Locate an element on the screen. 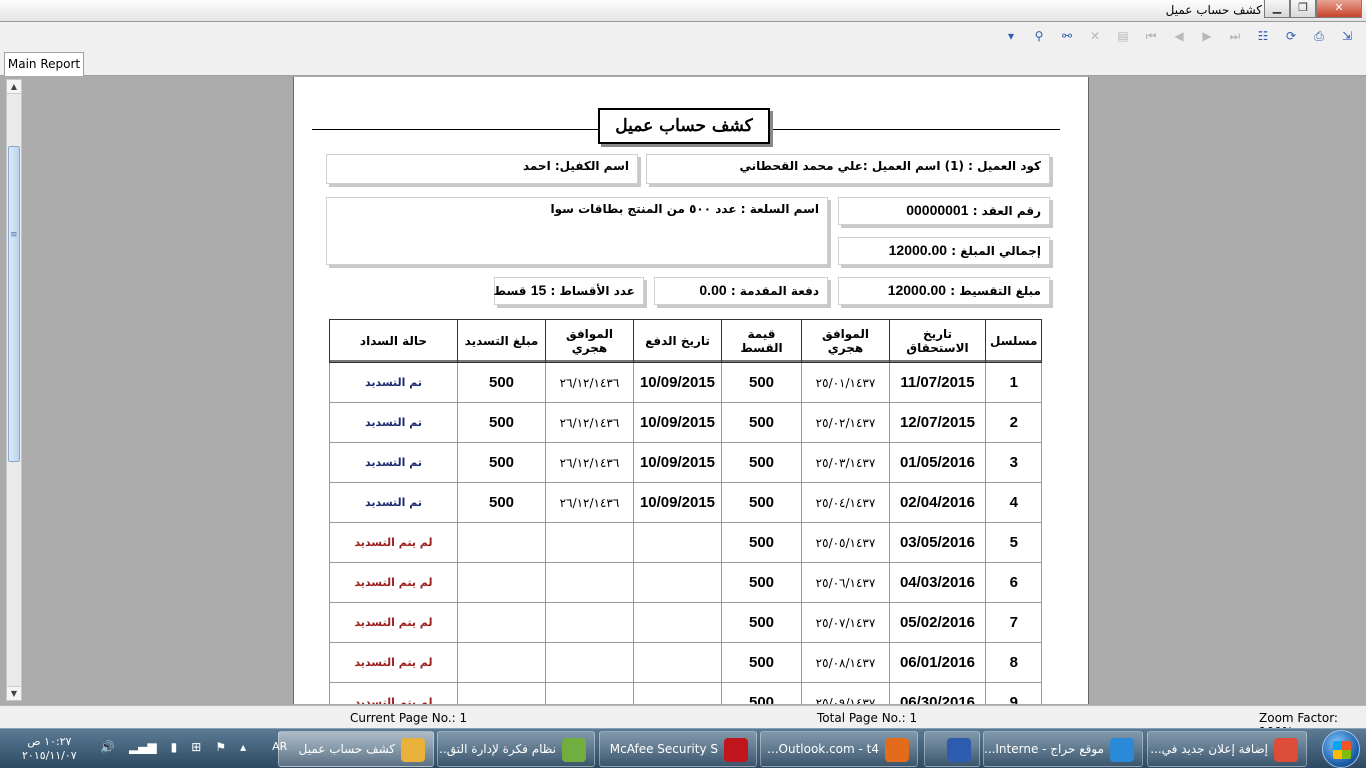  guarantor-box: اسم الكفيل: احمد is located at coordinates (482, 169).